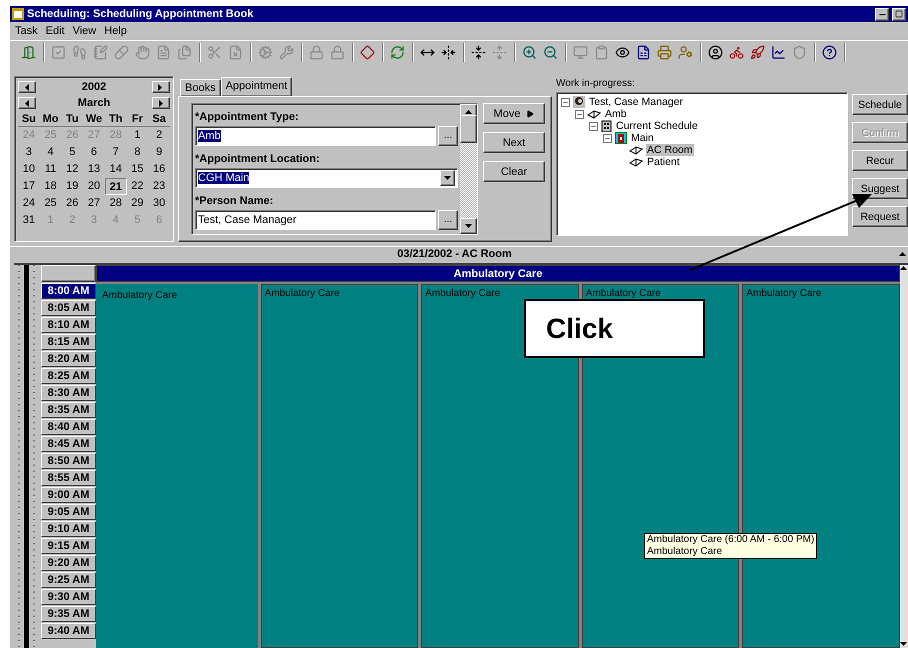  Describe the element at coordinates (447, 178) in the screenshot. I see `dropdown-arrow-button` at that location.